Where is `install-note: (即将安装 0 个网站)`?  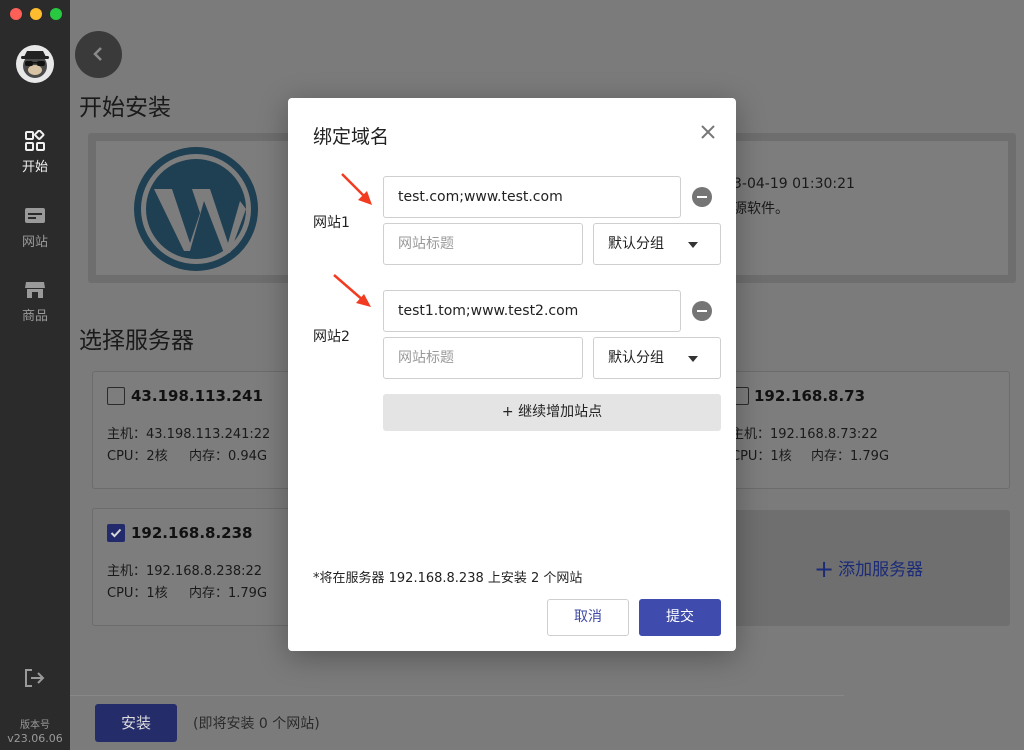
install-note: (即将安装 0 个网站) is located at coordinates (256, 724).